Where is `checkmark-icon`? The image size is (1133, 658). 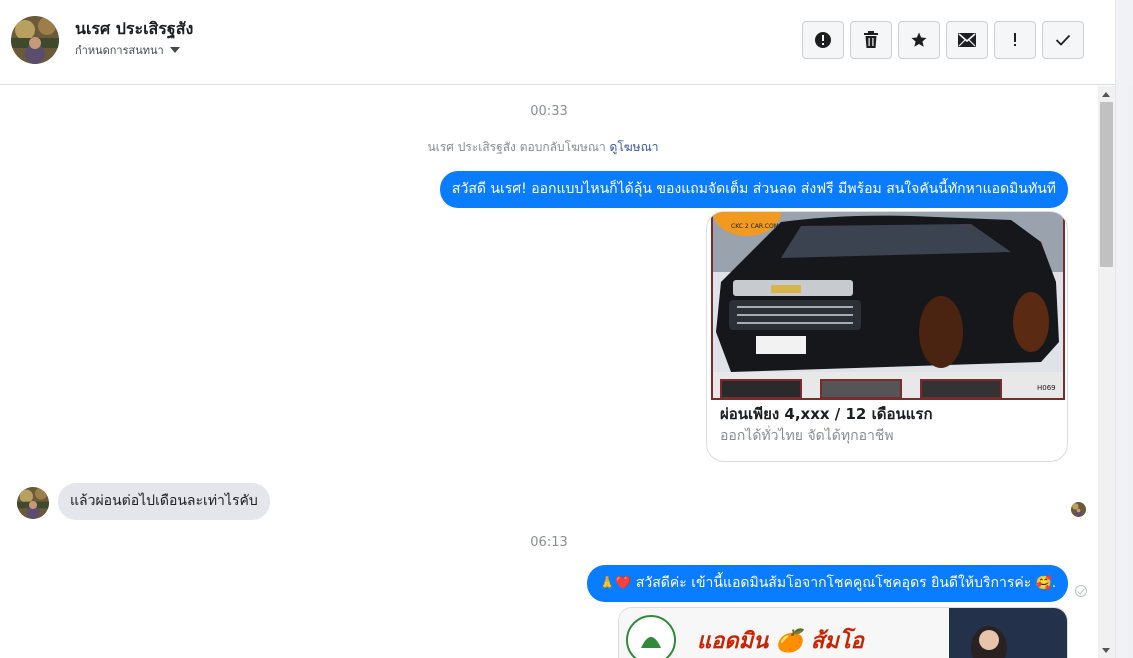
checkmark-icon is located at coordinates (1063, 40).